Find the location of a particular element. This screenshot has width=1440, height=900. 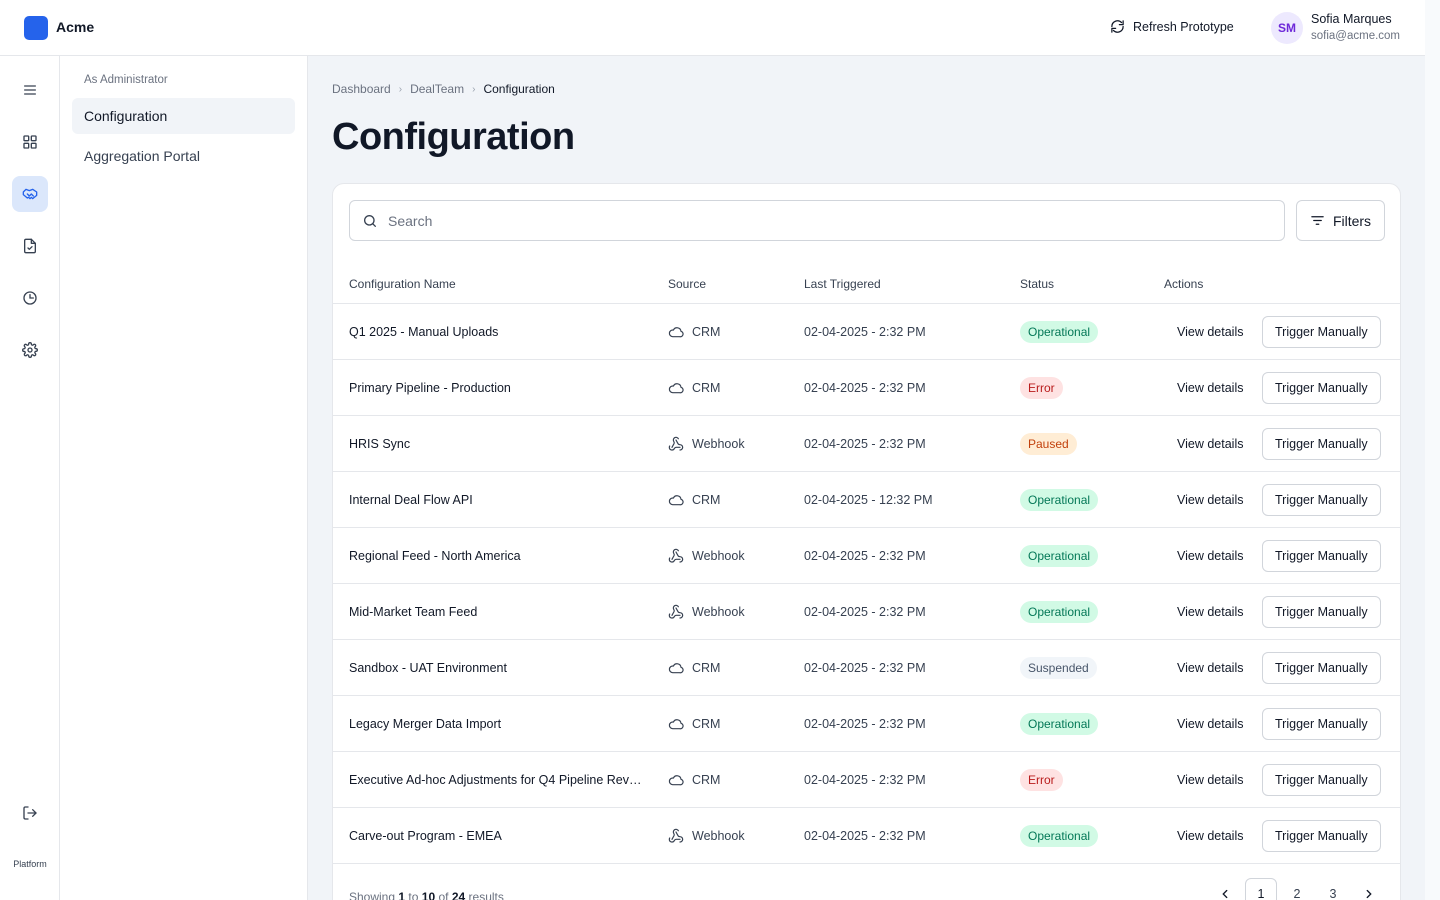

results-to: 10 is located at coordinates (428, 895).